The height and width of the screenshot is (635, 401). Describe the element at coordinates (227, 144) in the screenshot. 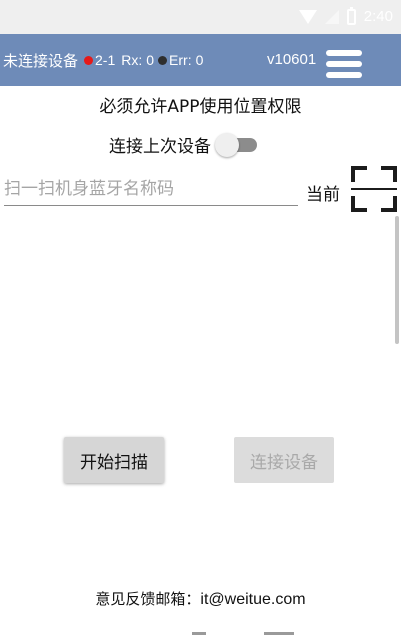

I see `toggle-thumb` at that location.